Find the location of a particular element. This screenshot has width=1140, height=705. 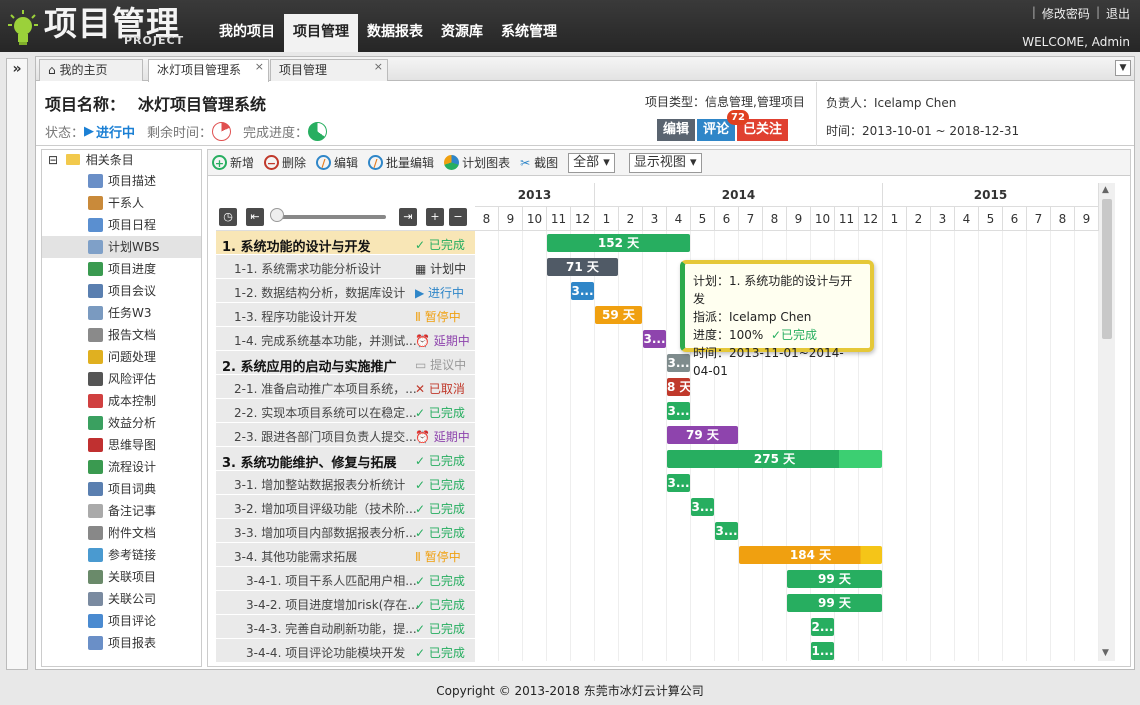

table-row: 3-4-2. 项目进度增加risk(存在... ✓ 已完成 is located at coordinates (345, 603).